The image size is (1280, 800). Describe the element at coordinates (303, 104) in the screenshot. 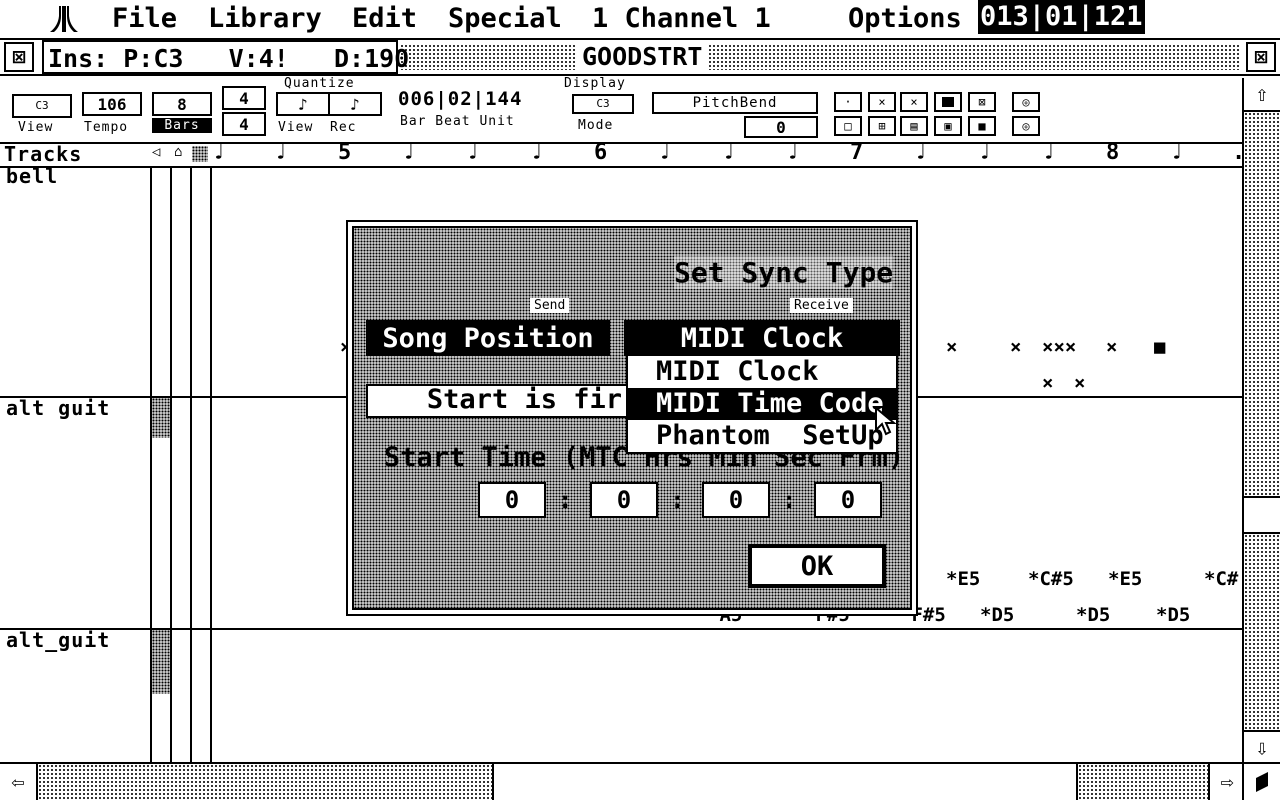

I see `quantize-view-note-icon: ♪` at that location.